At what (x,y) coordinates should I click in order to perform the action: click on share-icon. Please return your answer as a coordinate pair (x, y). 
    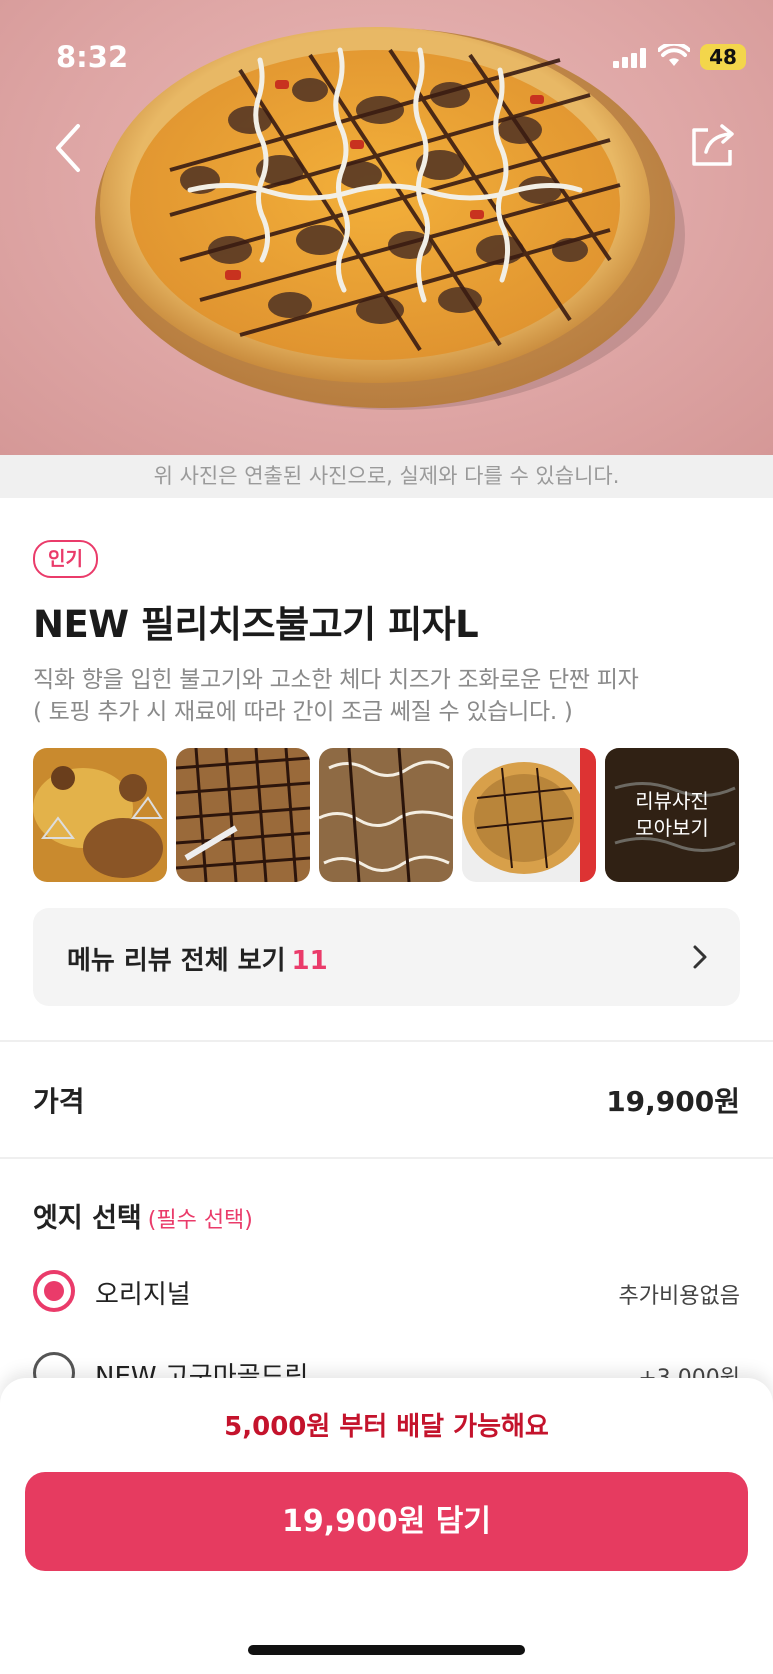
    Looking at the image, I should click on (713, 145).